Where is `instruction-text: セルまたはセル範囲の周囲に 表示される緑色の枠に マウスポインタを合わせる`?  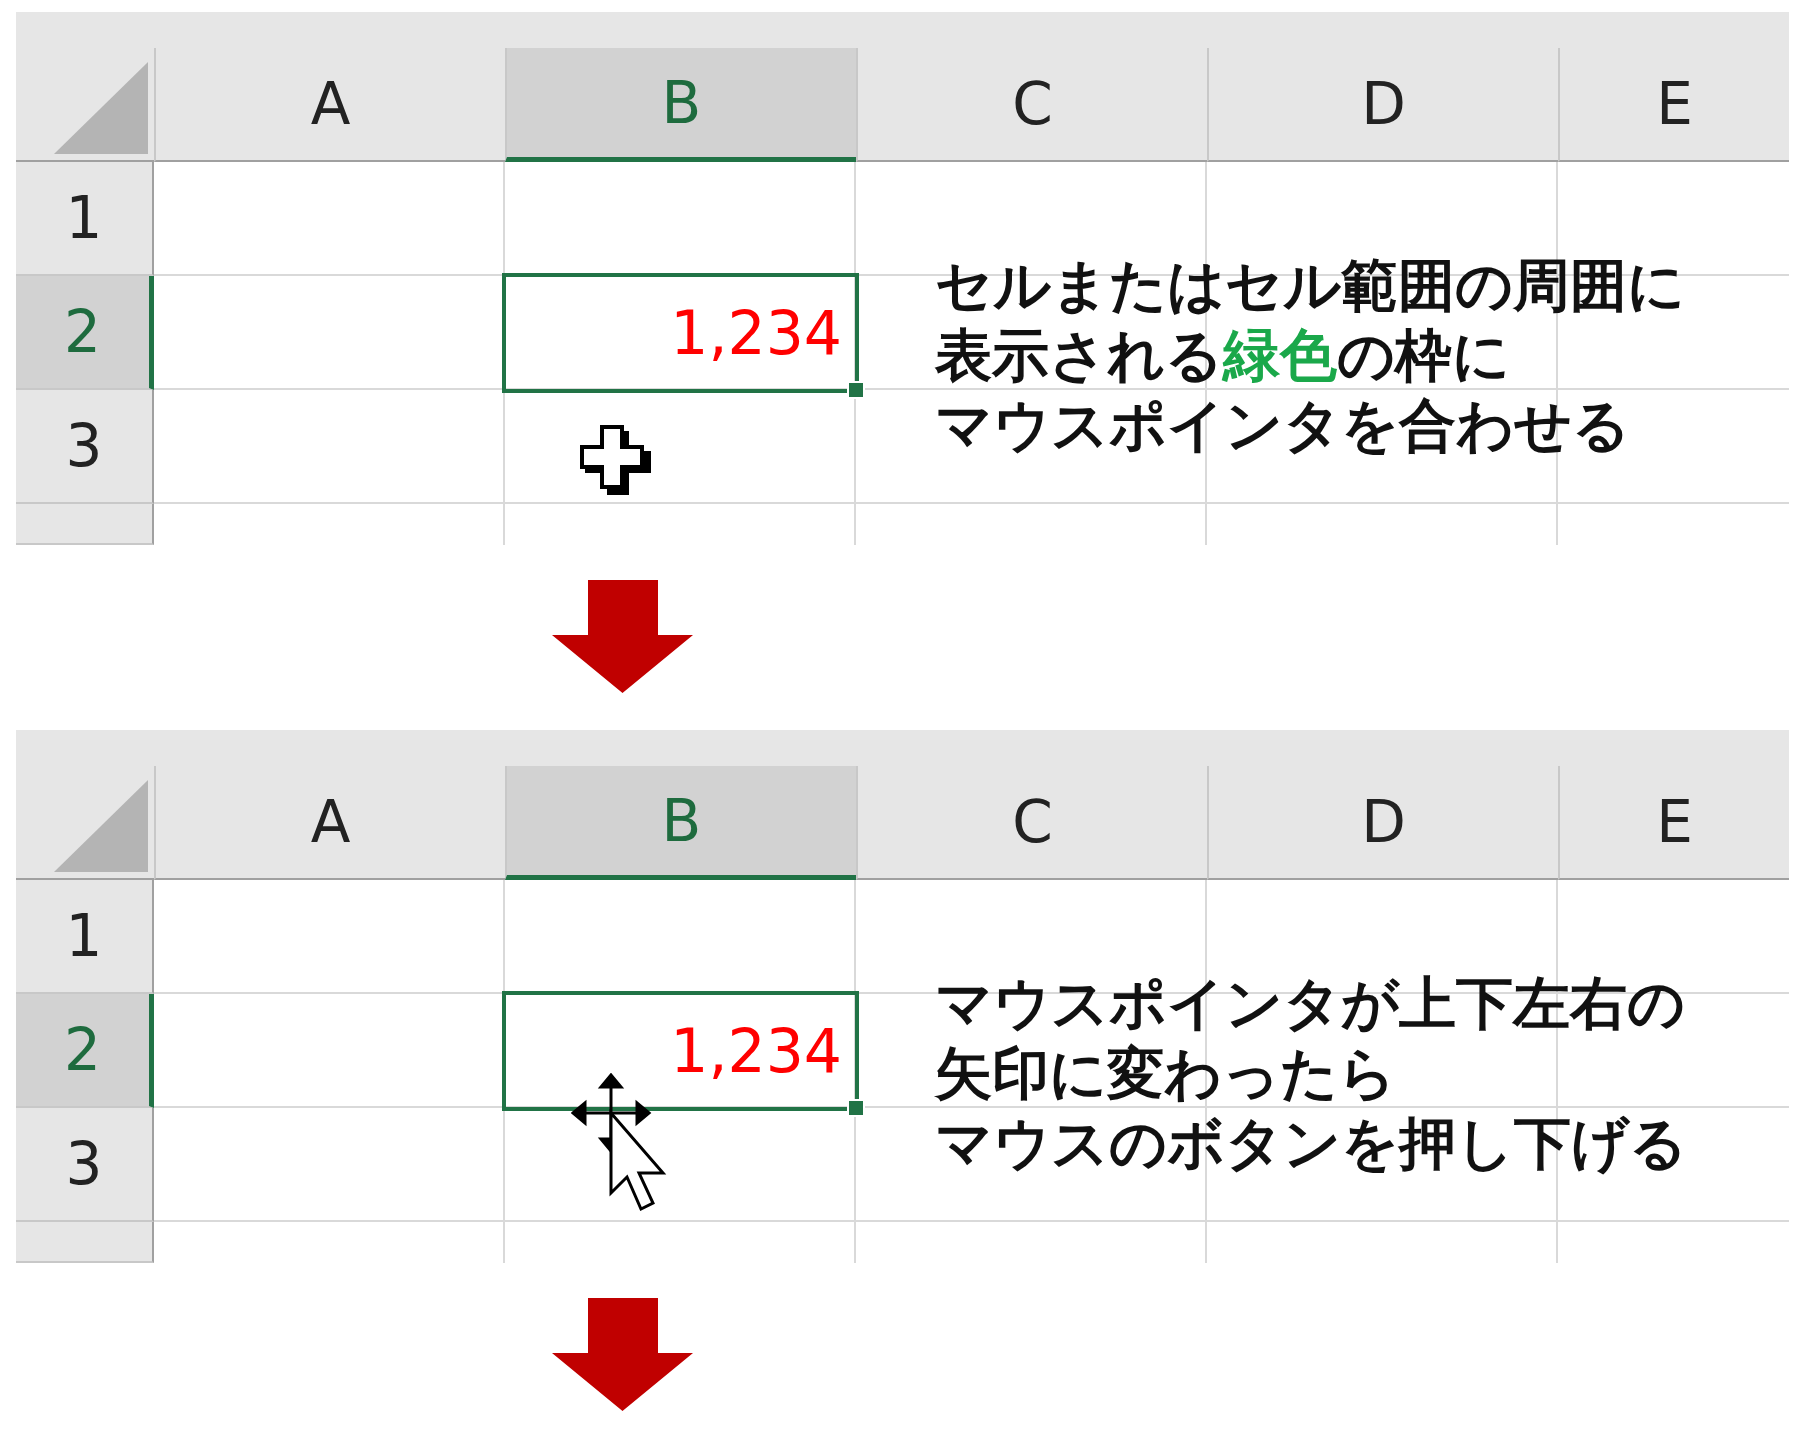
instruction-text: セルまたはセル範囲の周囲に 表示される緑色の枠に マウスポインタを合わせる is located at coordinates (1310, 355).